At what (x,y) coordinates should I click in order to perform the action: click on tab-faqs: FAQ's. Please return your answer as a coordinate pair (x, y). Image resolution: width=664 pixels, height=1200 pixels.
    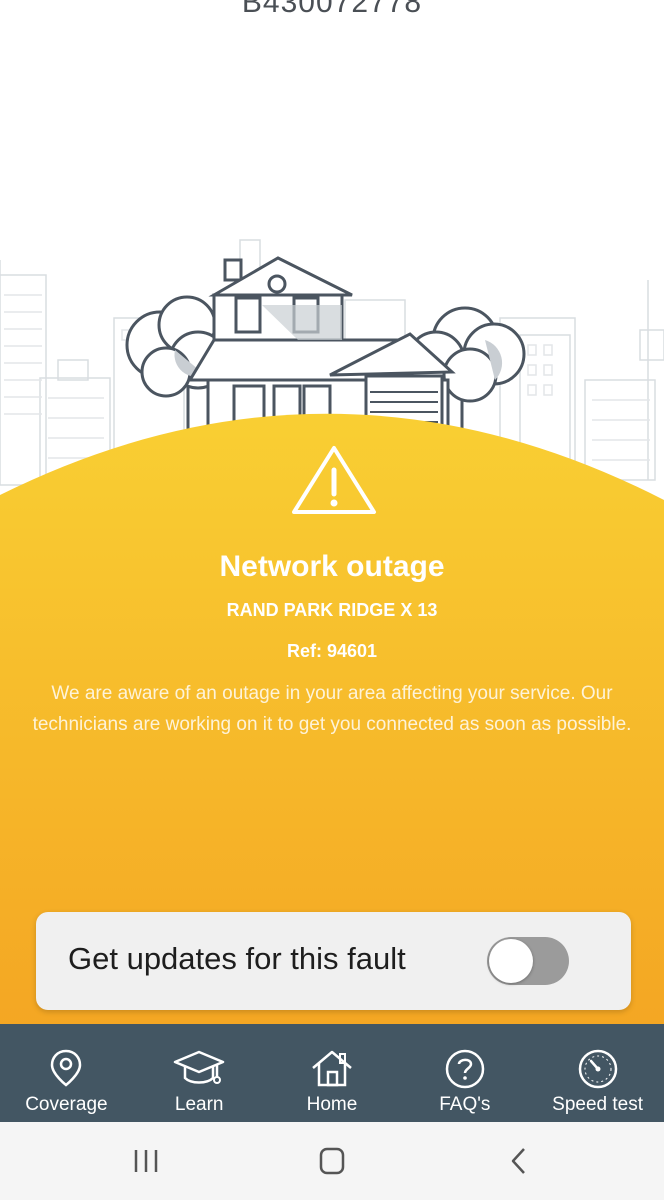
    Looking at the image, I should click on (464, 1073).